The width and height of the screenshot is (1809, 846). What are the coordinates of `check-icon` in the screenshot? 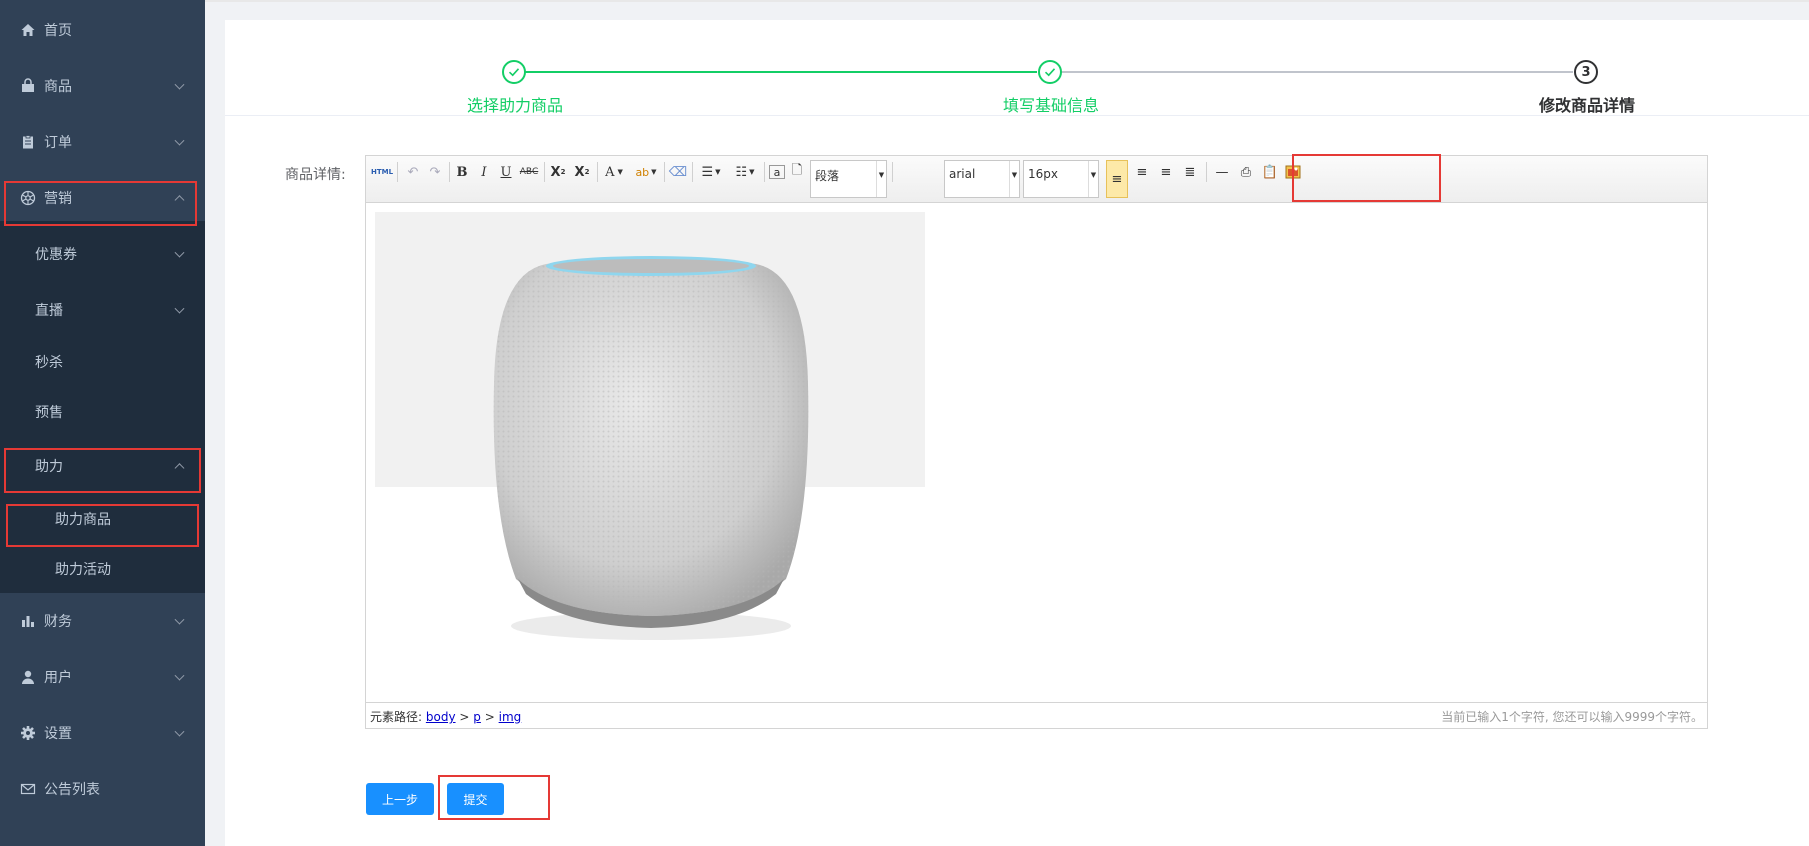 It's located at (514, 72).